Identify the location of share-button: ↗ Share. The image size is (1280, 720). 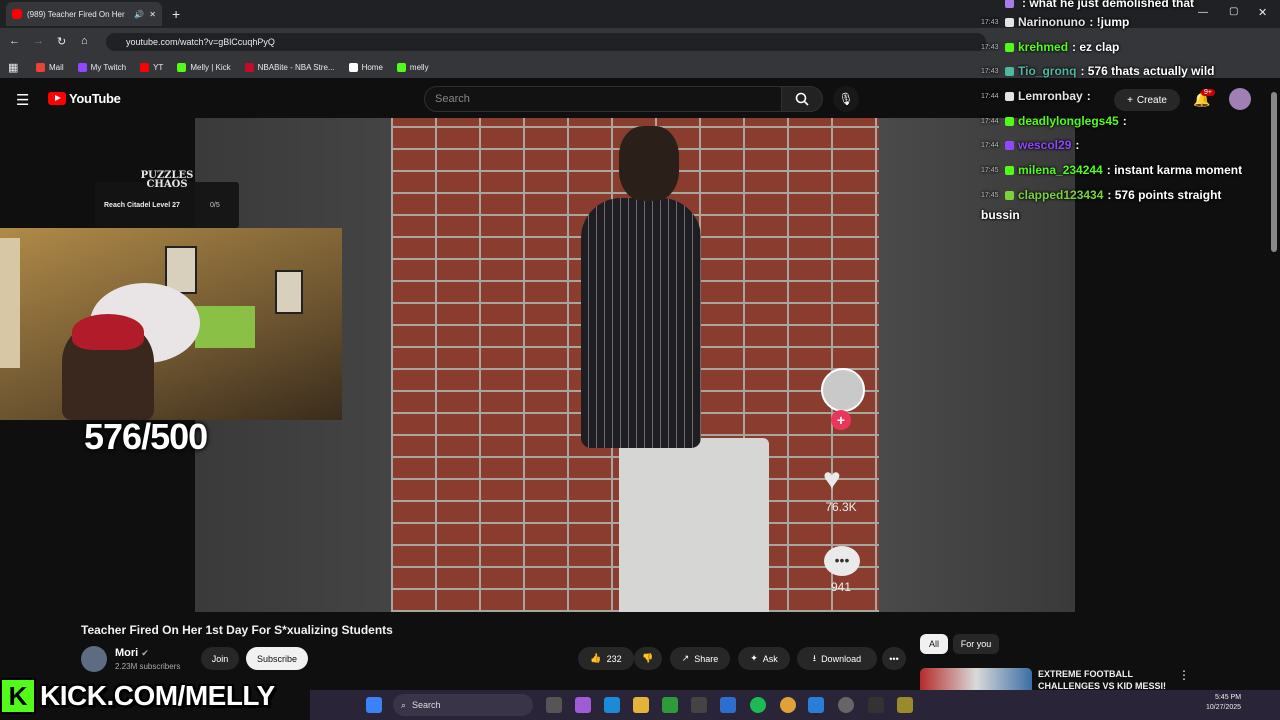
(700, 658).